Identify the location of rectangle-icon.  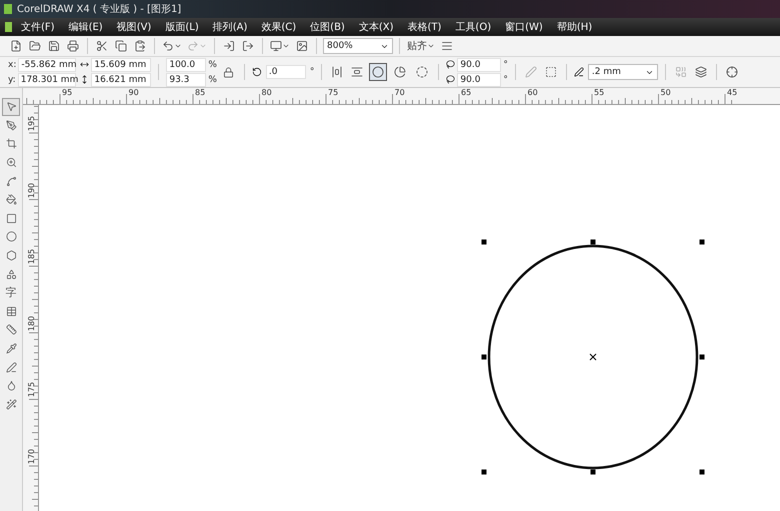
(11, 218).